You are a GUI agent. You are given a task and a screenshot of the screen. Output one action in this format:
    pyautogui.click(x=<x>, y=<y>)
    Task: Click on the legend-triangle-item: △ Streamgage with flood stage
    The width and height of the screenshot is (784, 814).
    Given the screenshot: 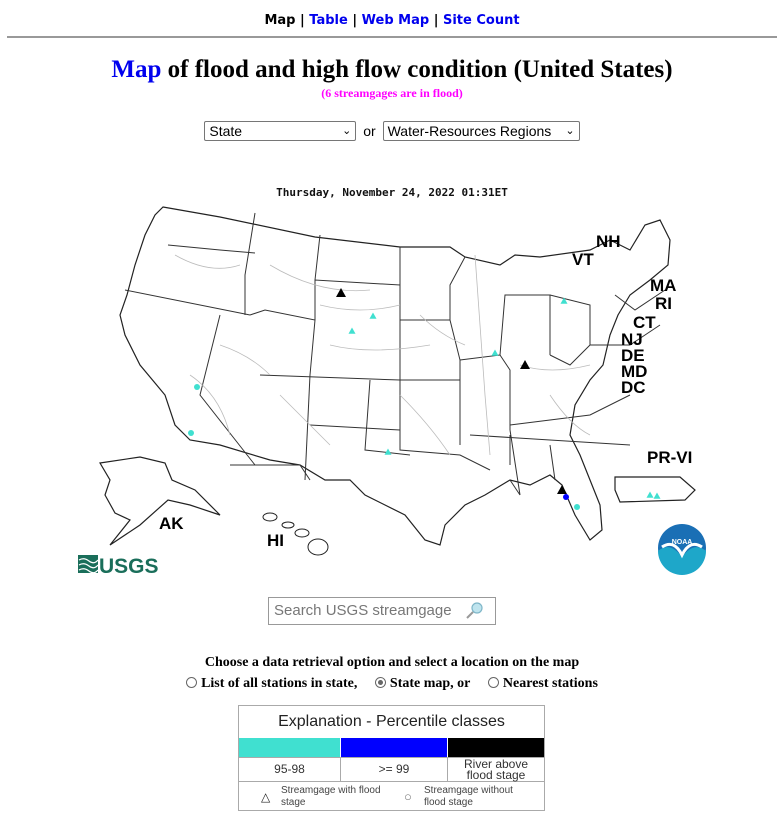 What is the action you would take?
    pyautogui.click(x=326, y=796)
    